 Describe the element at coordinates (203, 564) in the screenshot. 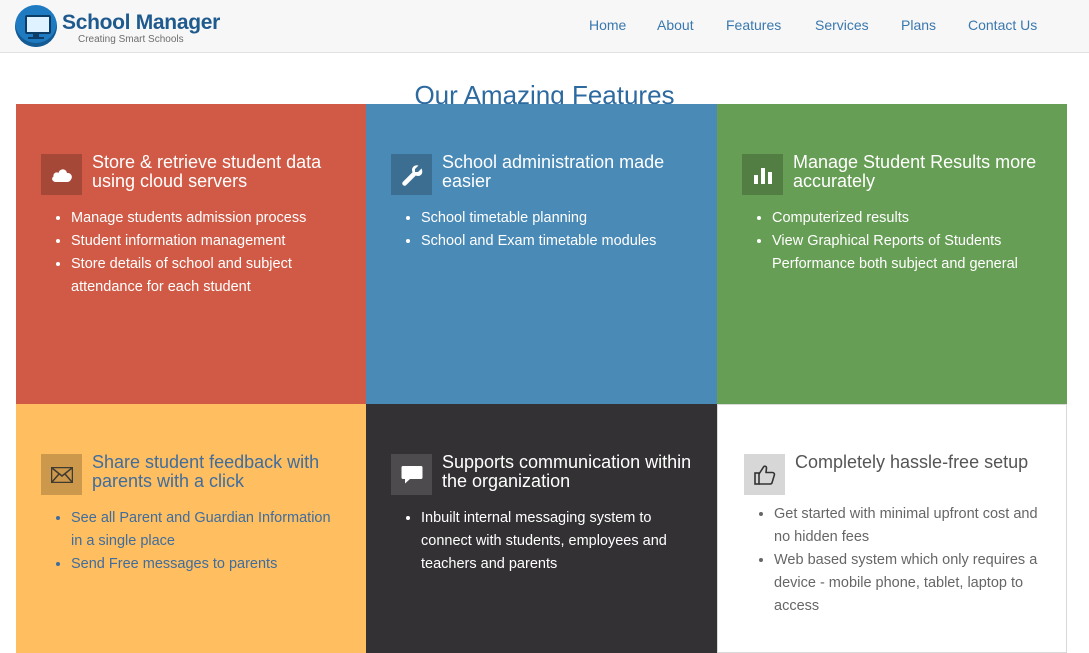

I see `feature-point: Send Free messages to parents` at that location.